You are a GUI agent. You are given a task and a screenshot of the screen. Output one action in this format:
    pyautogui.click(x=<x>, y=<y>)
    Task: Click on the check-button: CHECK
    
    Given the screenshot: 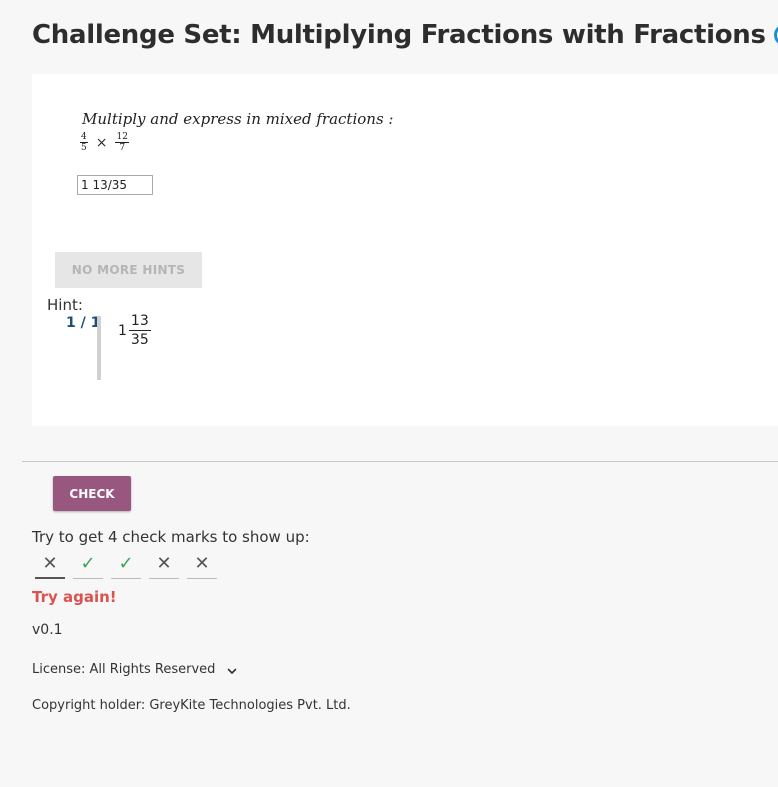 What is the action you would take?
    pyautogui.click(x=92, y=493)
    